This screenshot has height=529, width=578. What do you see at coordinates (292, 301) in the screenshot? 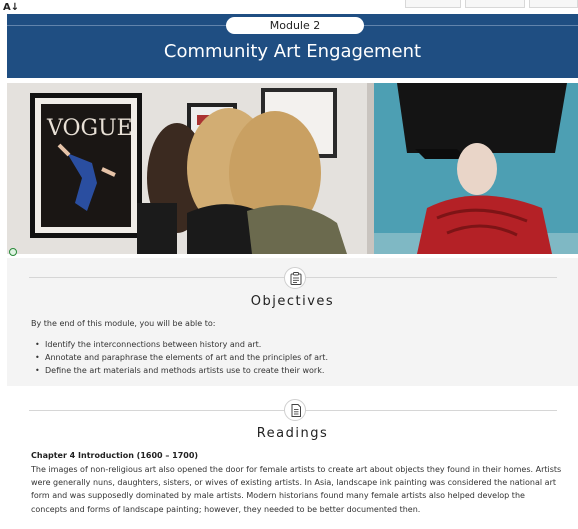
I see `objectives-heading: Objectives` at bounding box center [292, 301].